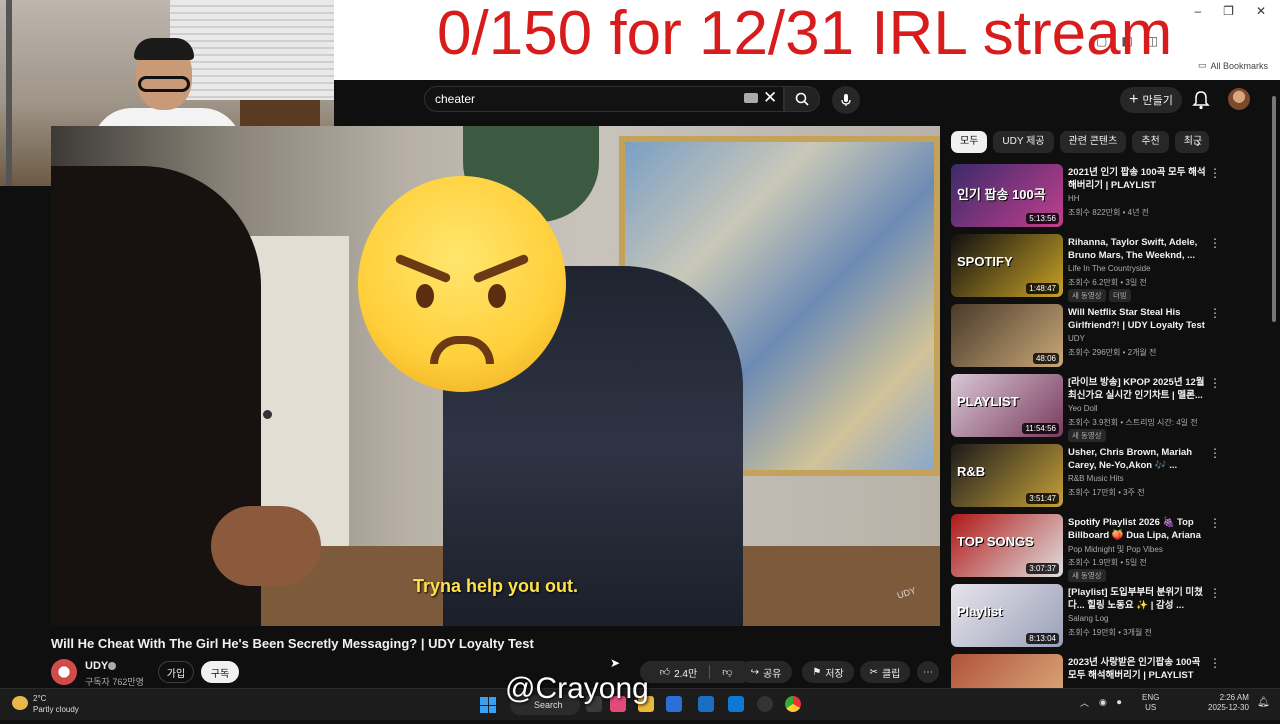  What do you see at coordinates (488, 705) in the screenshot?
I see `windows-start-icon` at bounding box center [488, 705].